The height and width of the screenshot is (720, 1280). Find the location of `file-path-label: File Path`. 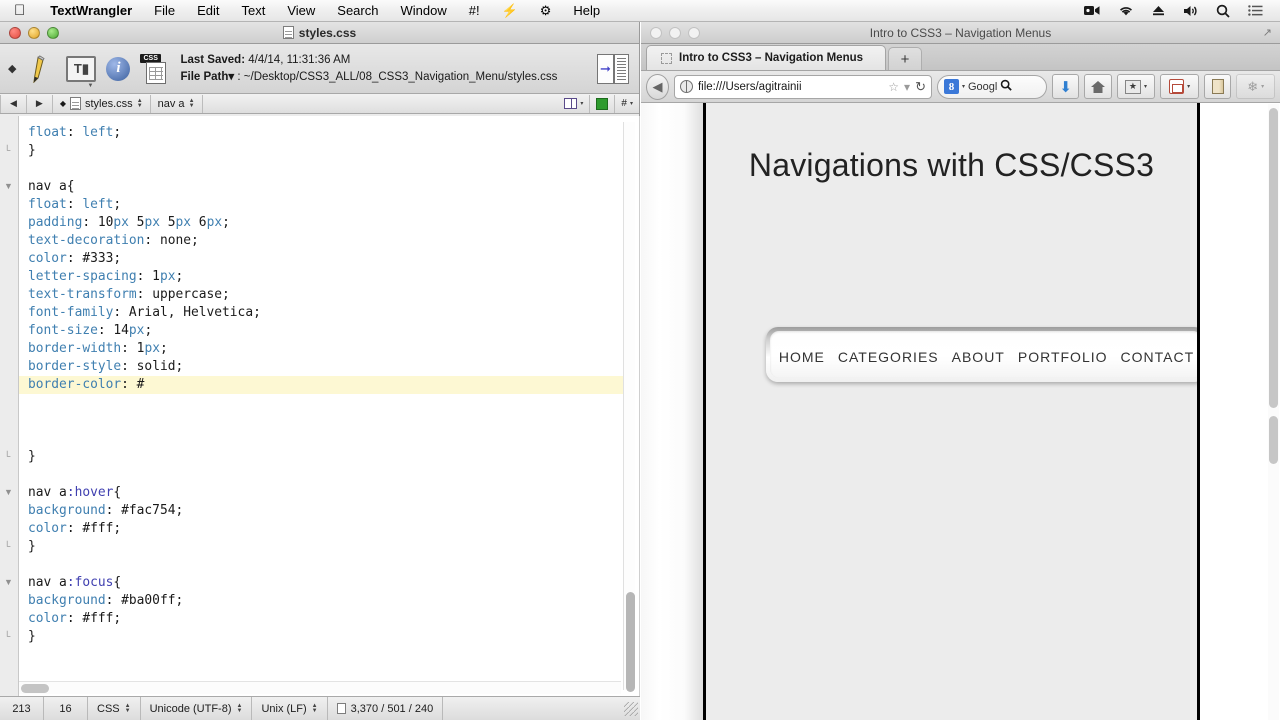

file-path-label: File Path is located at coordinates (204, 77).